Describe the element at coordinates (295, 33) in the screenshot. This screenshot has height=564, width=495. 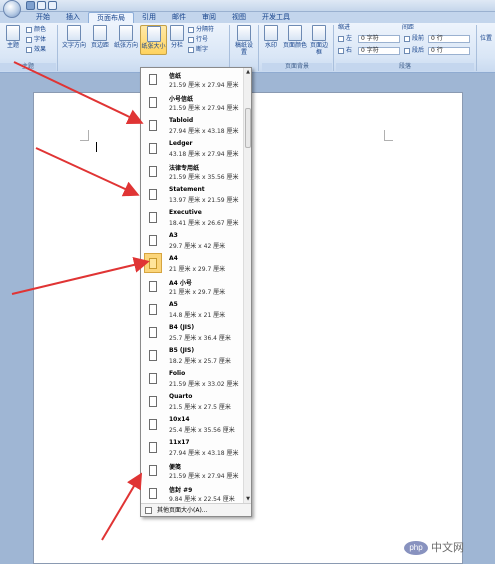
I see `page-color-icon` at that location.